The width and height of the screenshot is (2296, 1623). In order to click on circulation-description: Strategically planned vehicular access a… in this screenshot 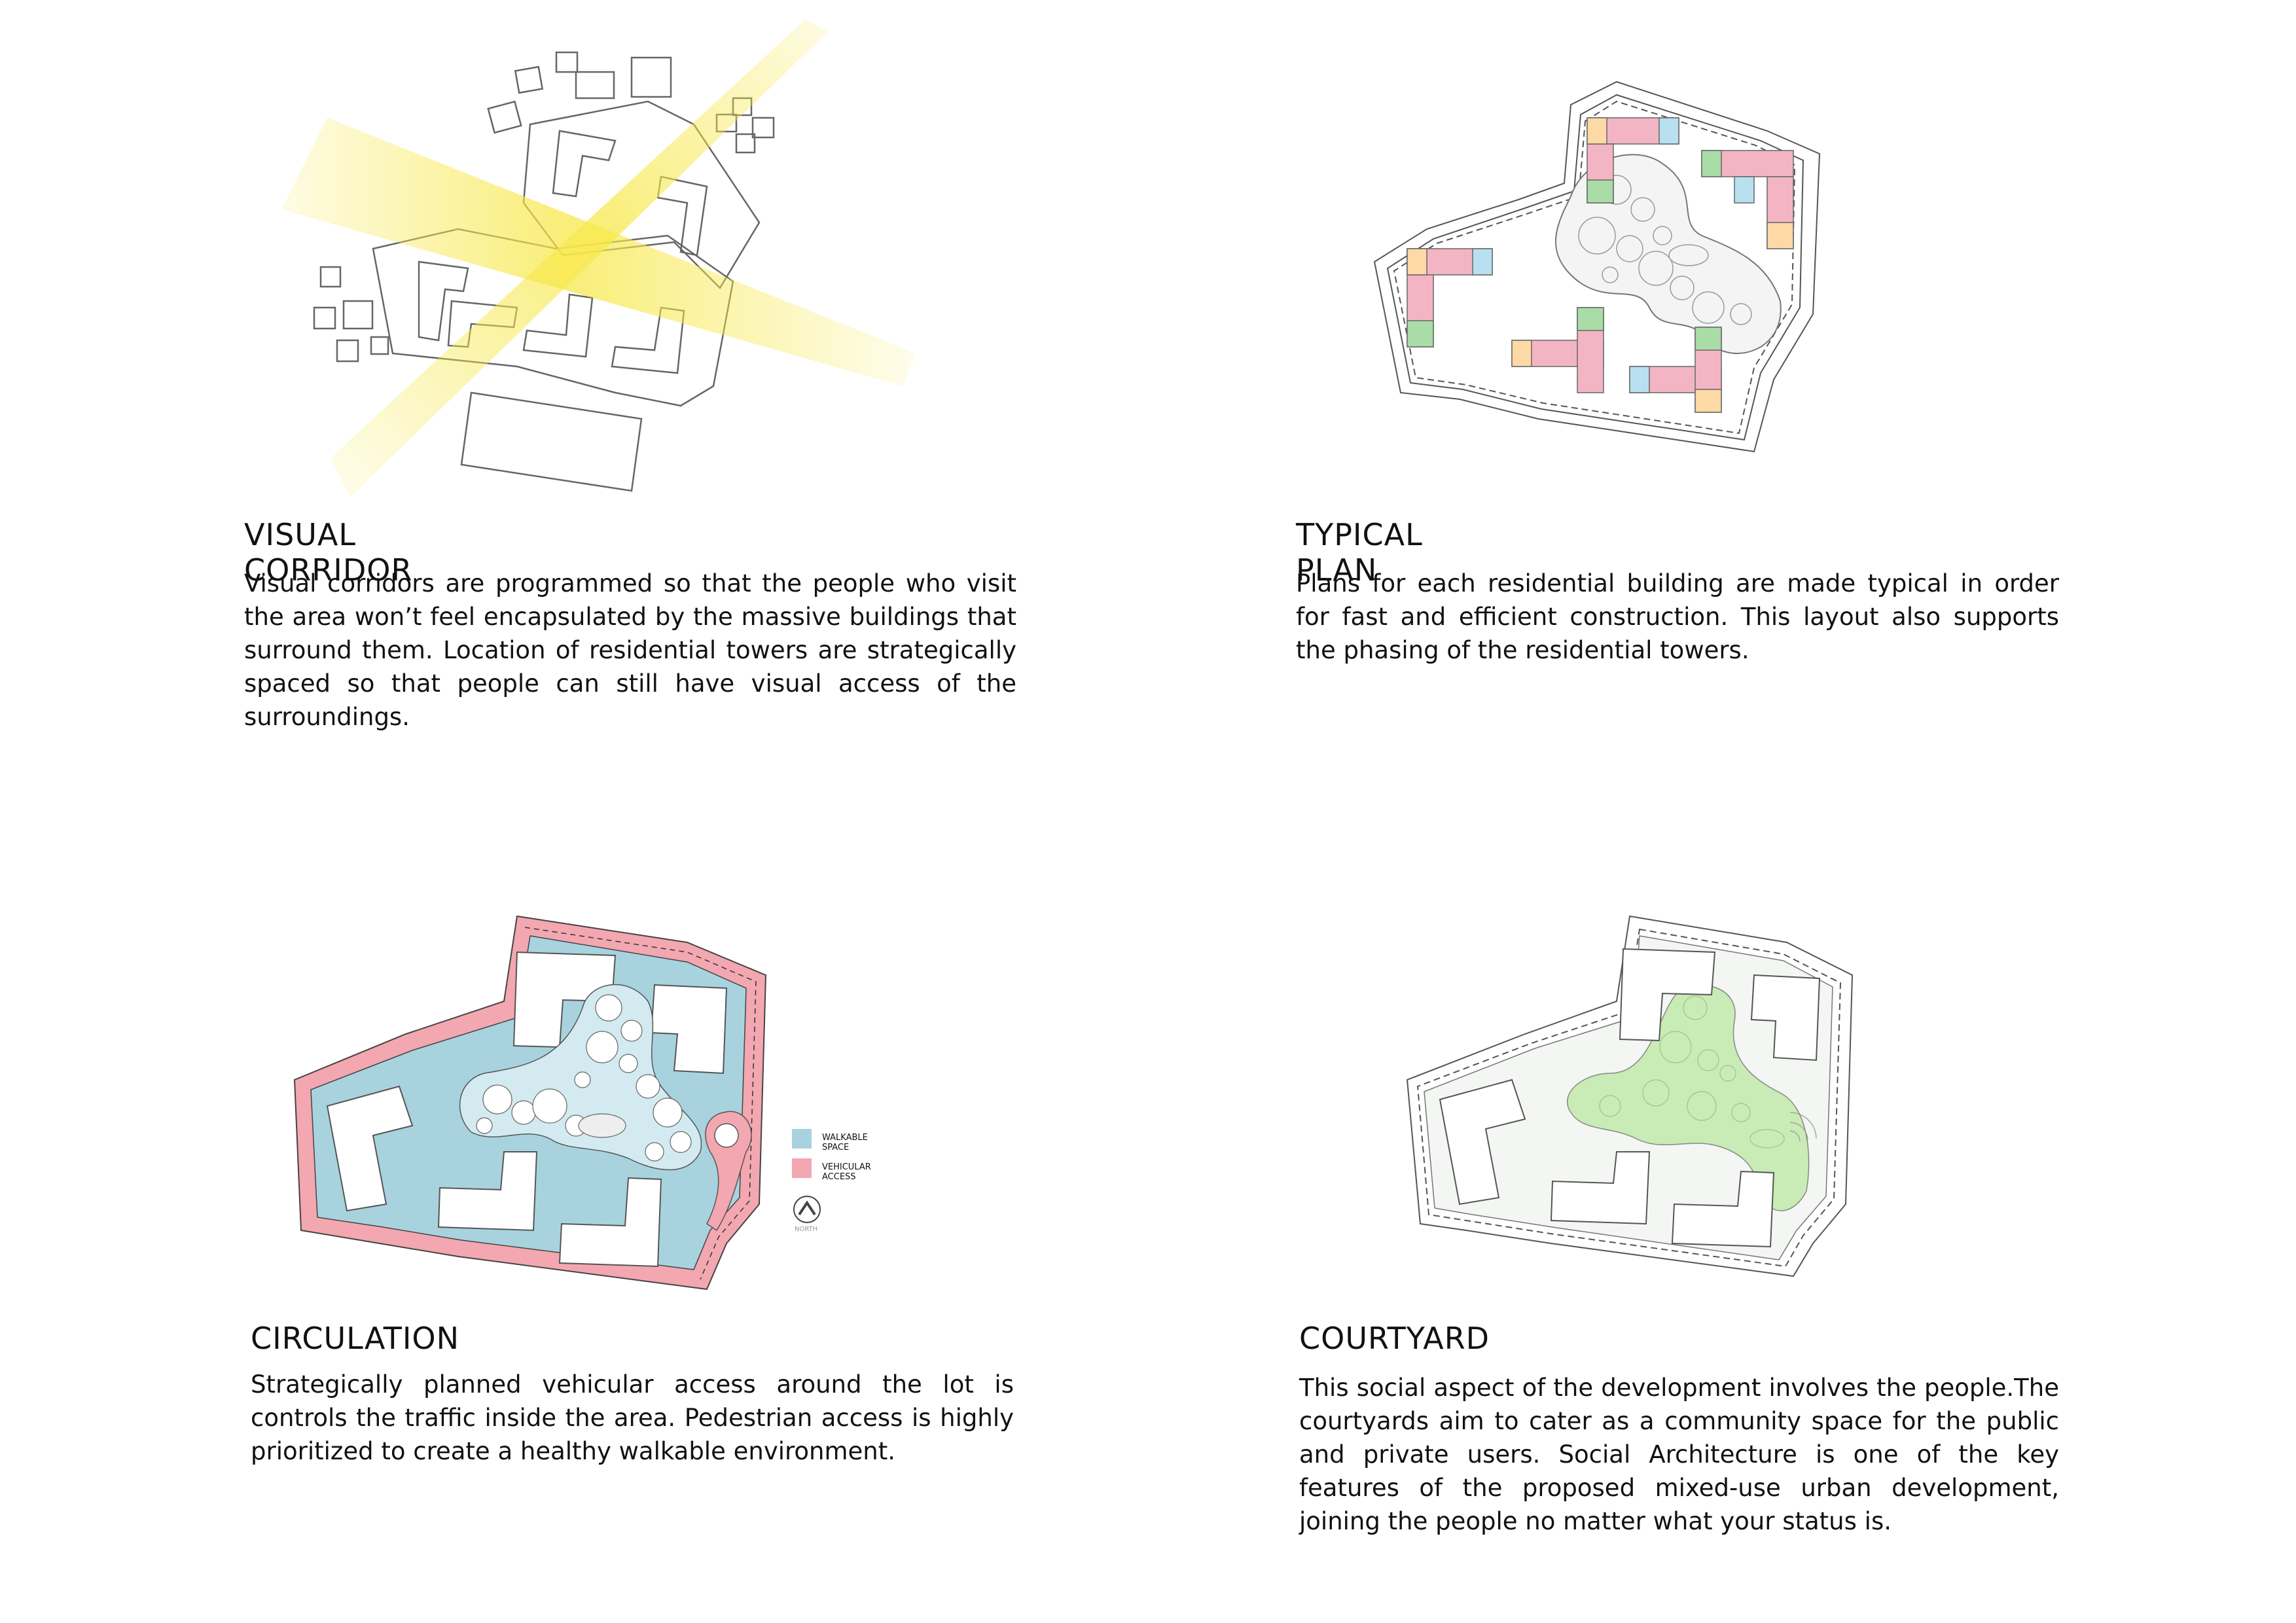, I will do `click(632, 1417)`.